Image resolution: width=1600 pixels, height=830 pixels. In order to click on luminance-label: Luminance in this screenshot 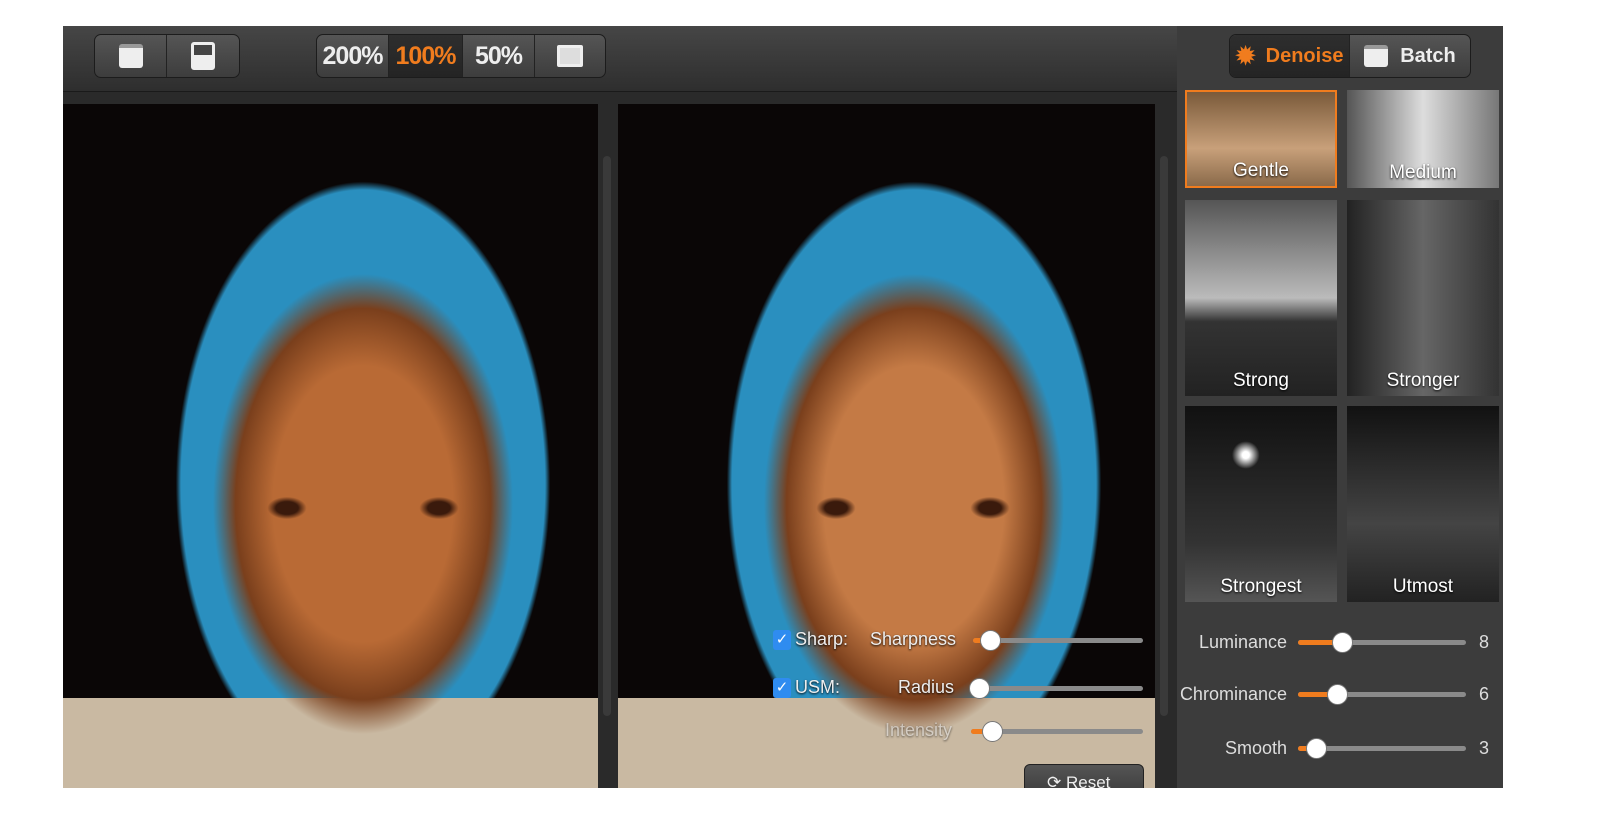, I will do `click(1242, 642)`.